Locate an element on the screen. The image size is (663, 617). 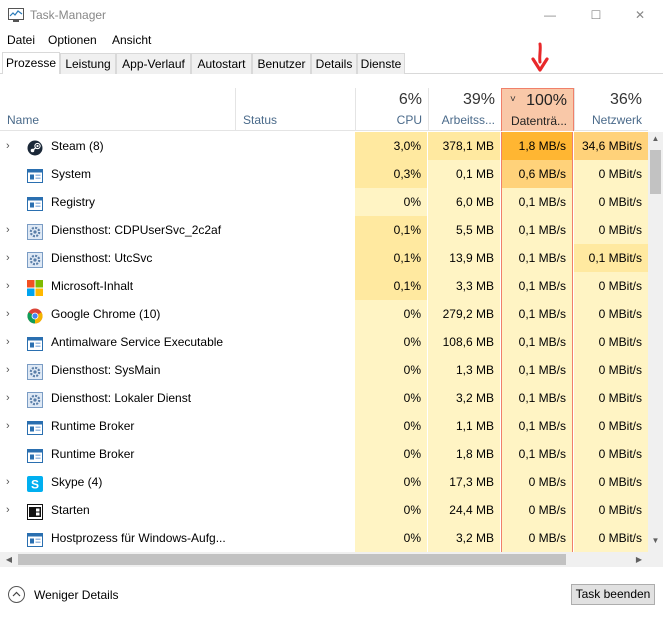
fewer-details-link: Weniger Details is located at coordinates (76, 595).